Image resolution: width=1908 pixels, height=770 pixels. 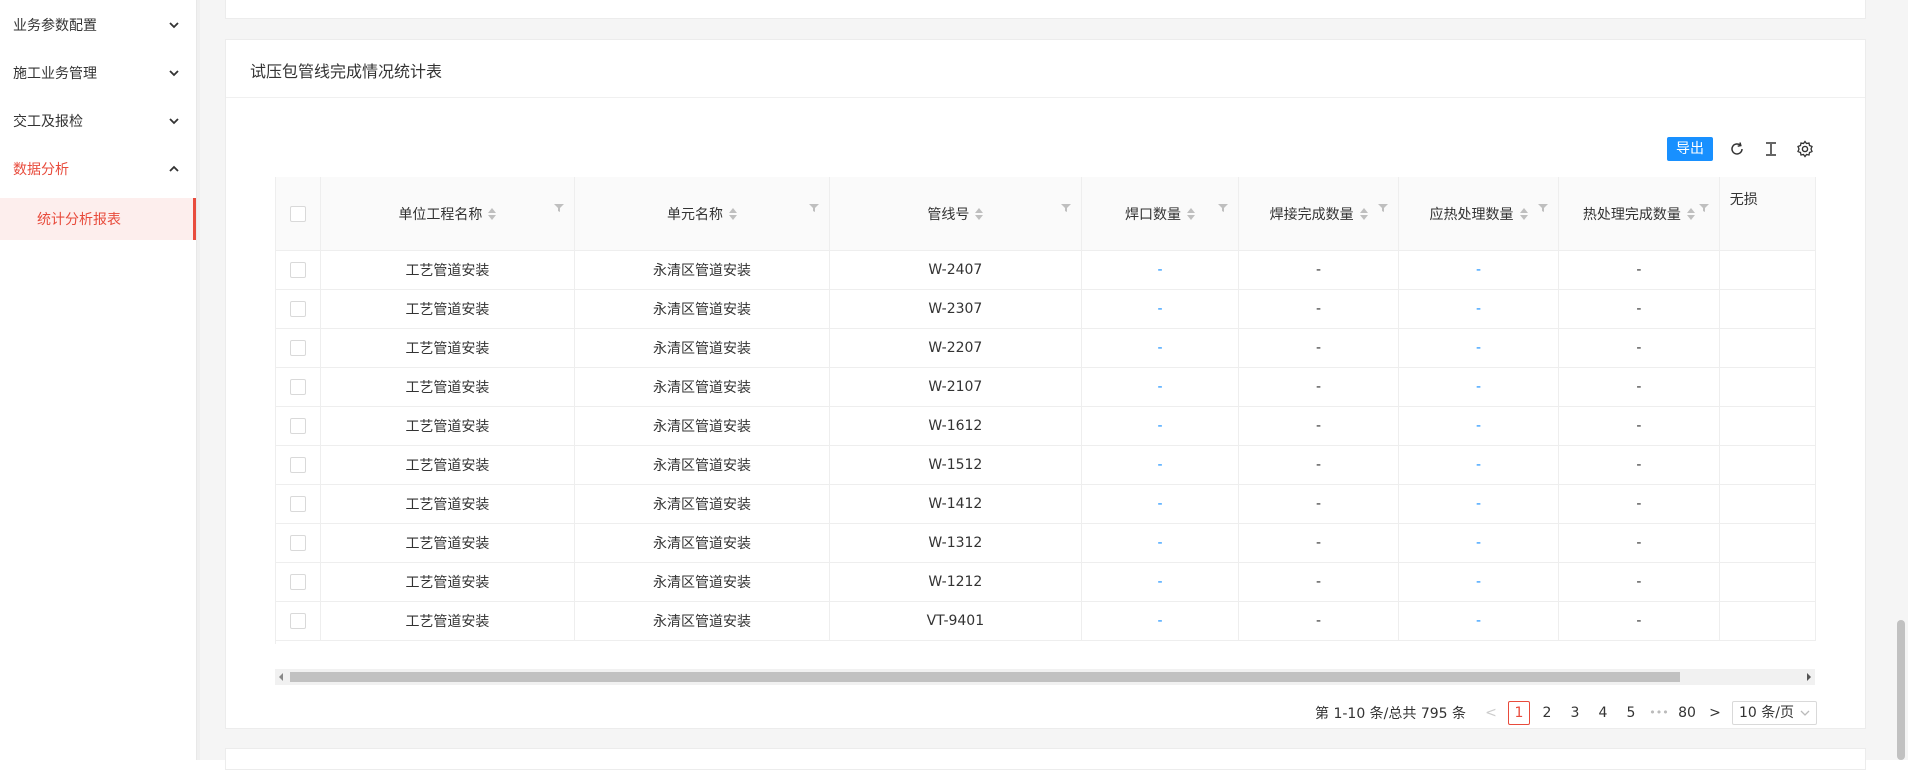 I want to click on page-2-button: 2, so click(x=1547, y=713).